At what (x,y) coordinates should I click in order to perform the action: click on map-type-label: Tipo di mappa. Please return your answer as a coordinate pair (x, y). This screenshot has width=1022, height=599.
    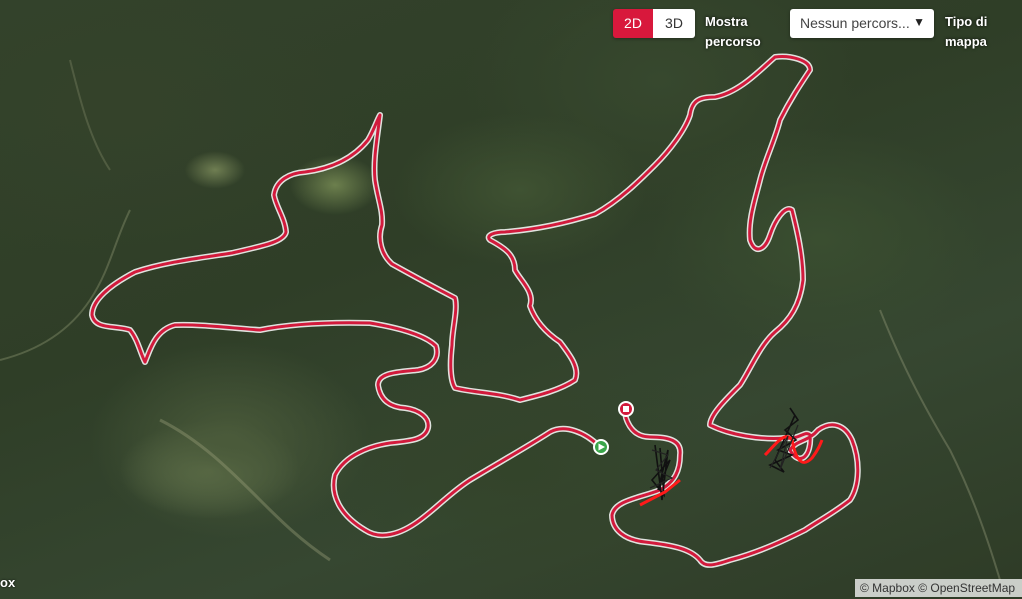
    Looking at the image, I should click on (975, 32).